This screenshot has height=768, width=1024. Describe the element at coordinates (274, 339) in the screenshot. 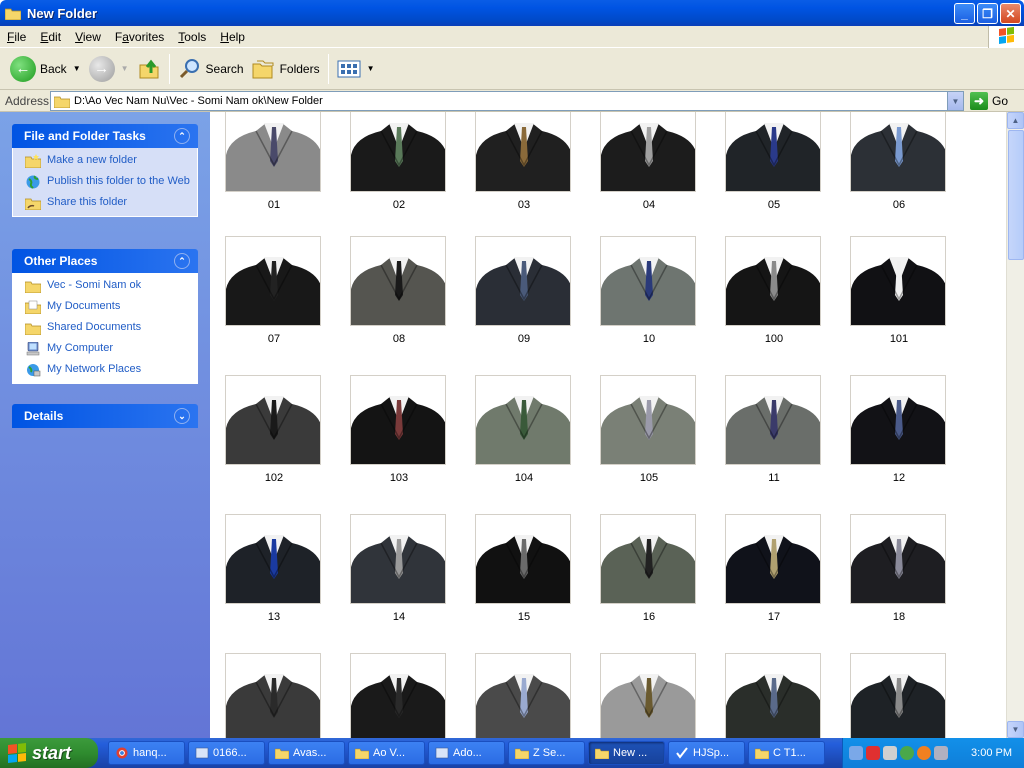

I see `file-name: 07` at that location.